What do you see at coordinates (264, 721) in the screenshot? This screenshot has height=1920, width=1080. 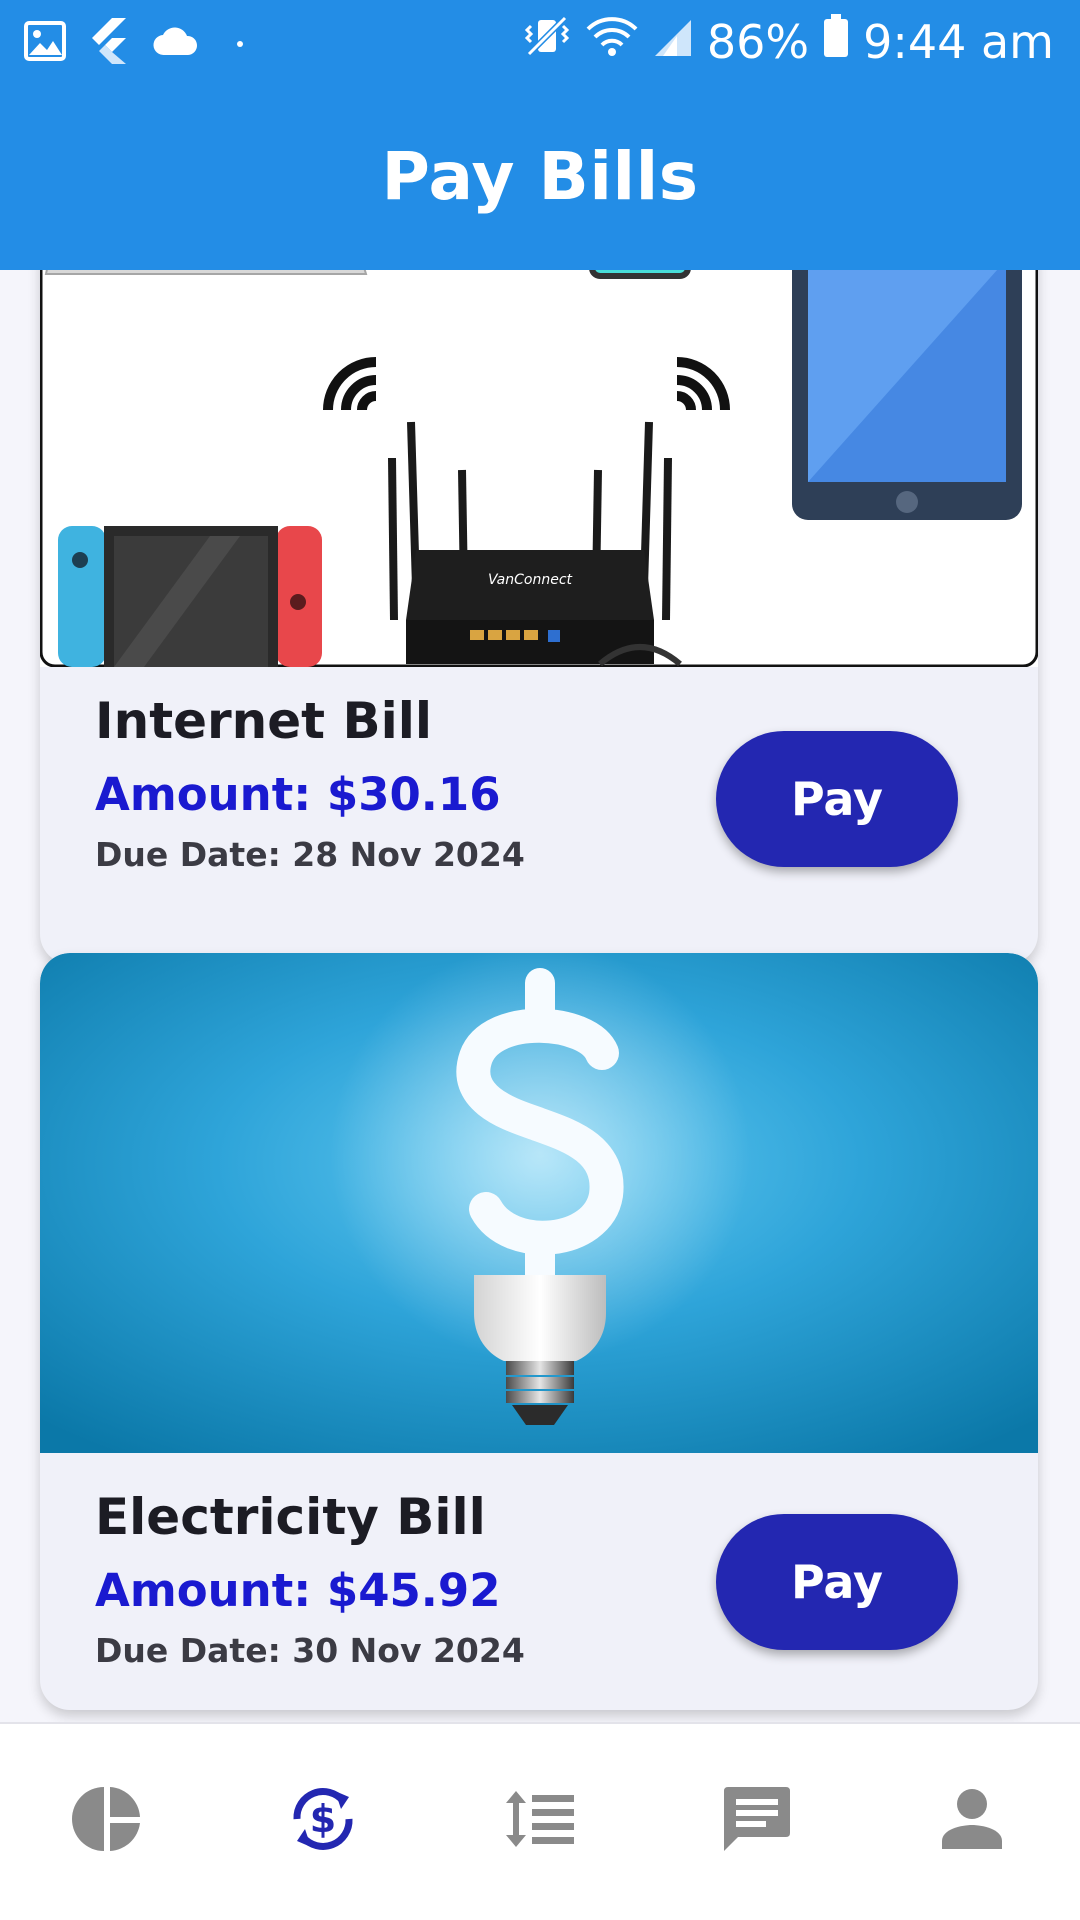 I see `bill-title: Internet Bill` at bounding box center [264, 721].